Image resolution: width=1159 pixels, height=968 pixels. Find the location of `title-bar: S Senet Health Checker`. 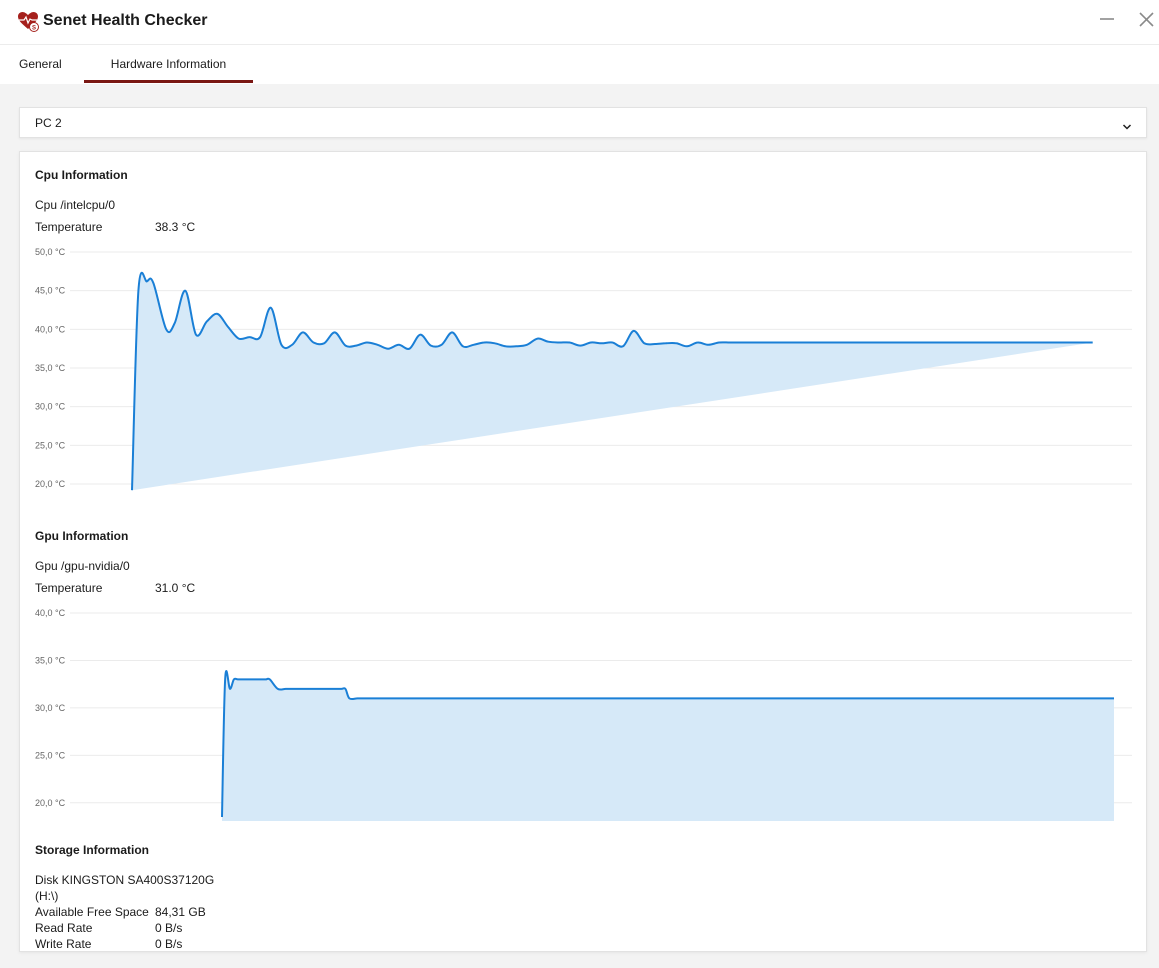

title-bar: S Senet Health Checker is located at coordinates (579, 22).